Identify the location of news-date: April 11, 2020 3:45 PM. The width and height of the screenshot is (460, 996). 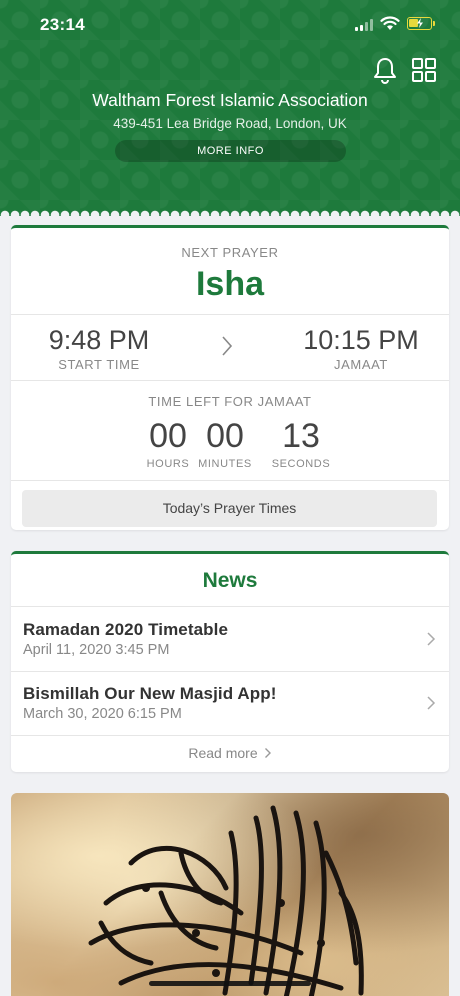
(96, 650).